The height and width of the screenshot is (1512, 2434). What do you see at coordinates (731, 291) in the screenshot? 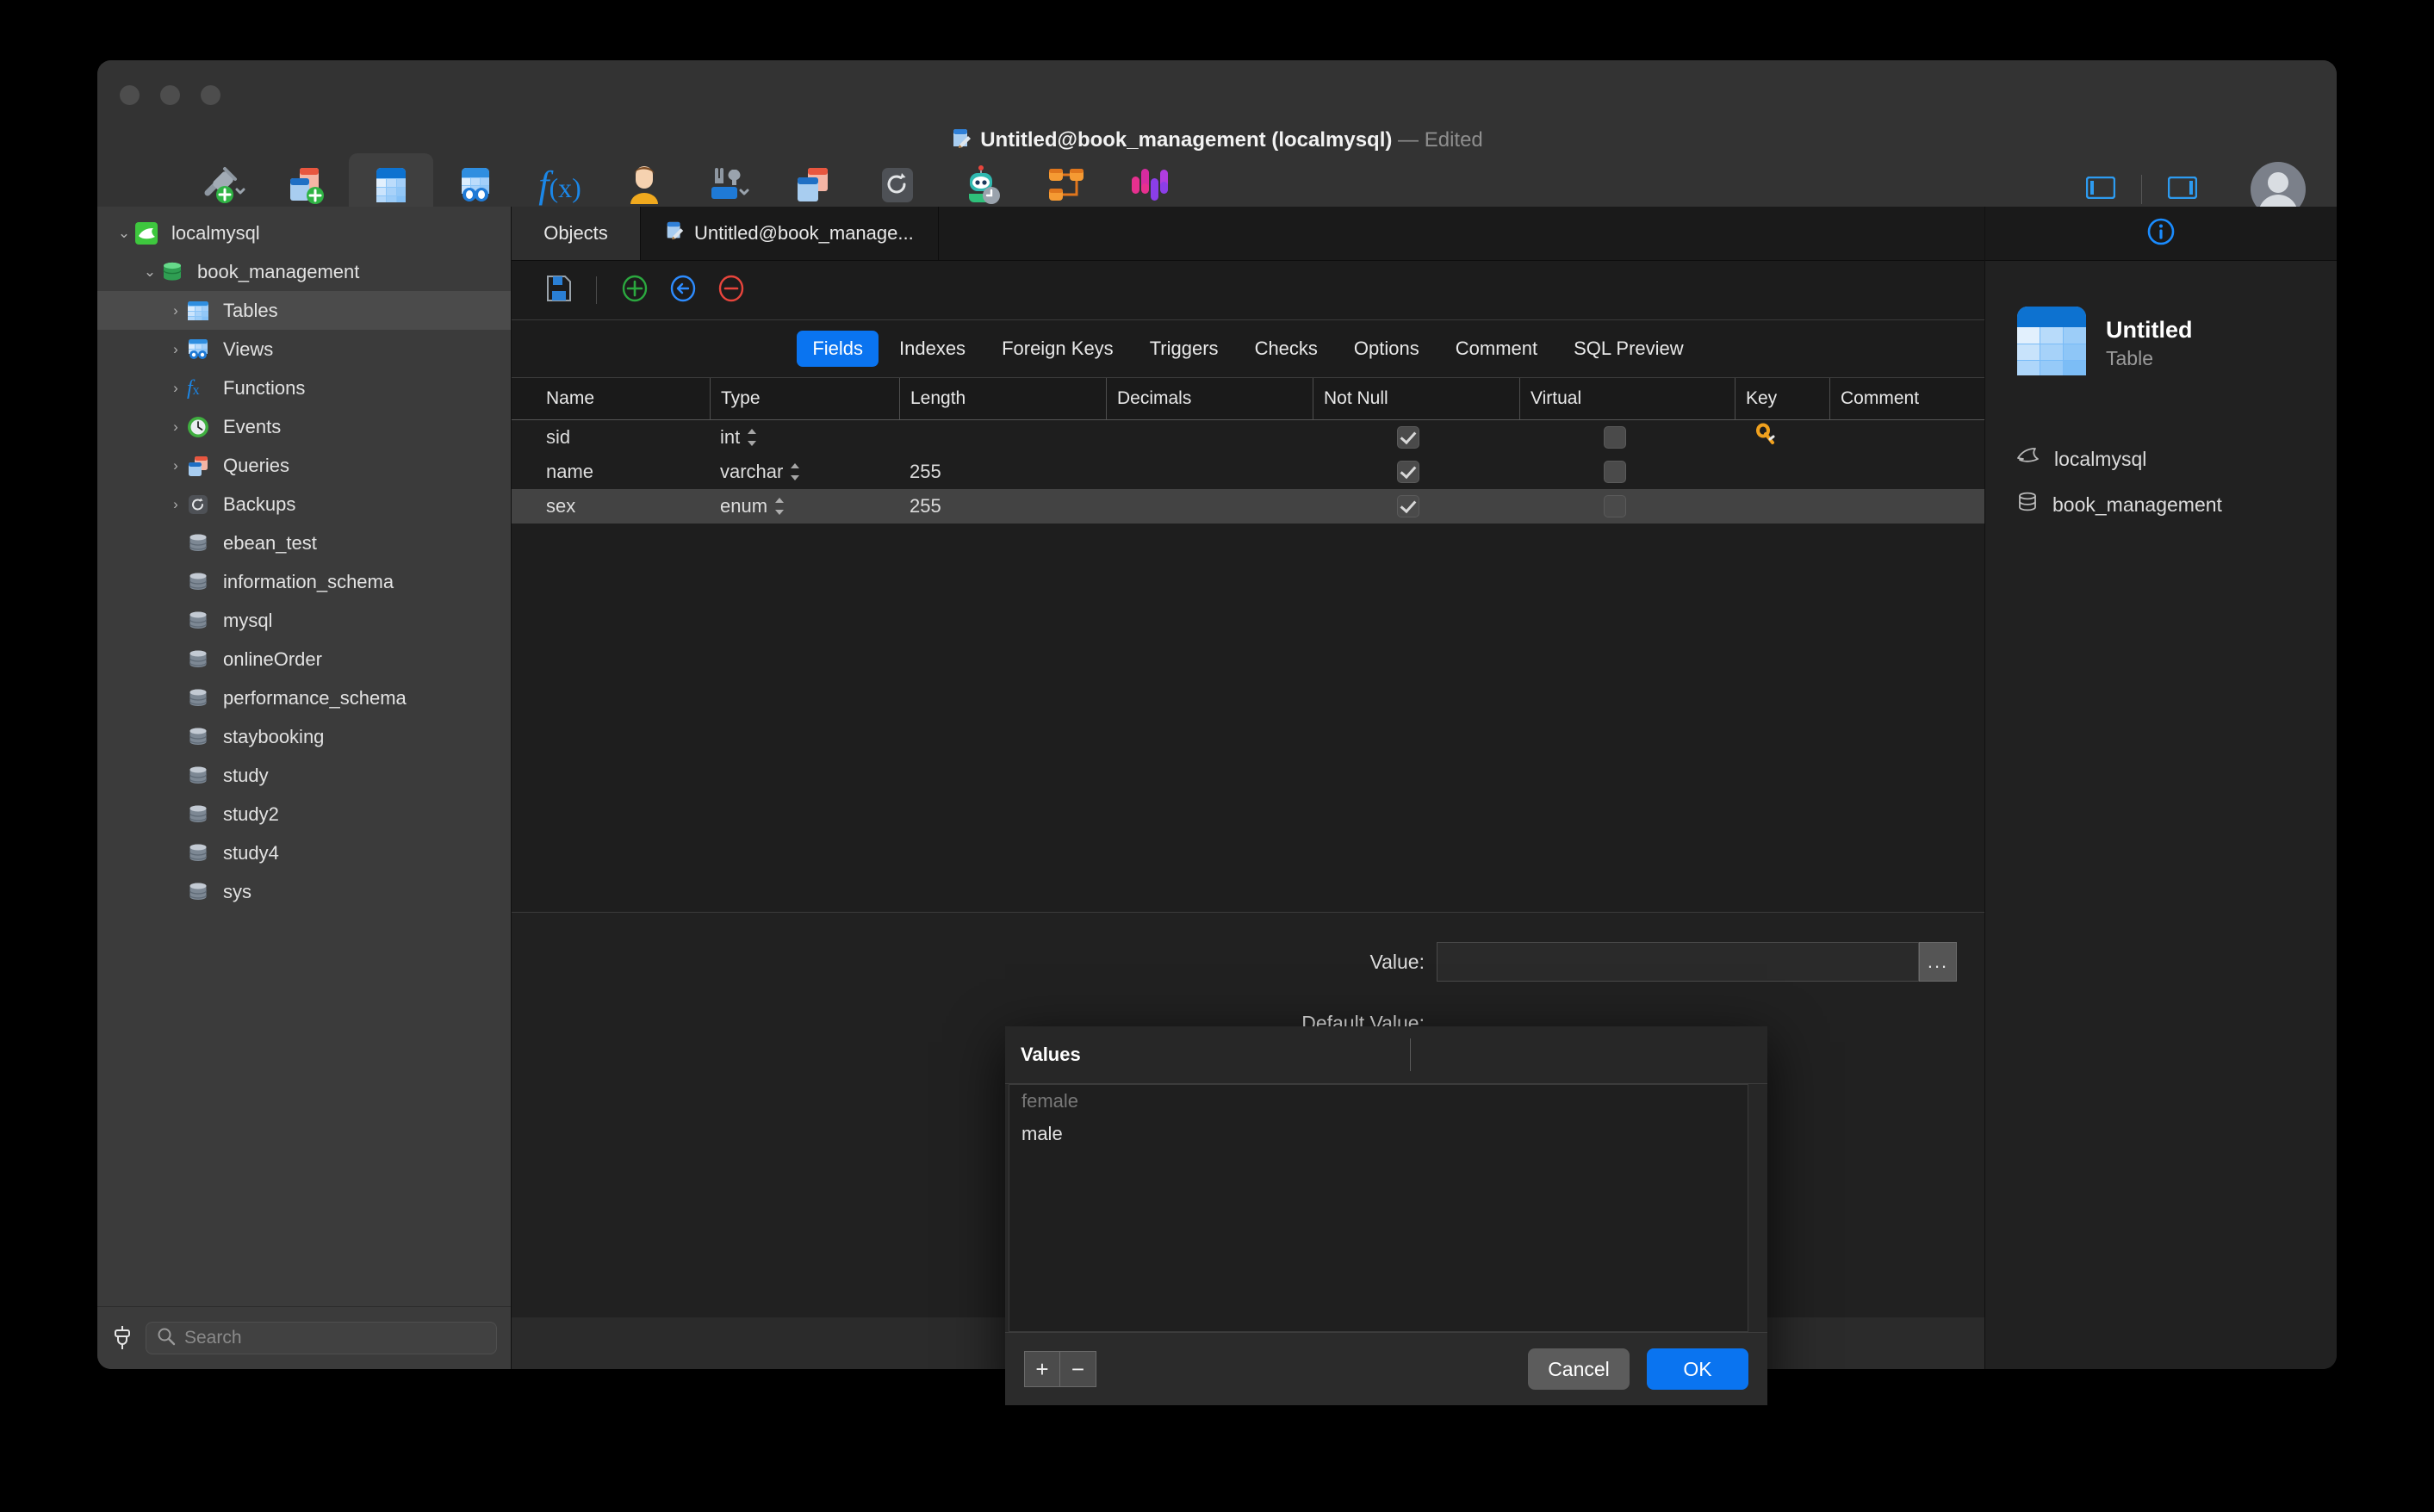
I see `delete-circle-icon` at bounding box center [731, 291].